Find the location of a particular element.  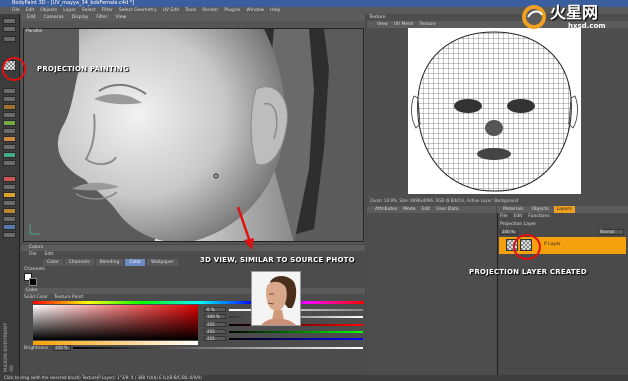

annotation-3d-view: 3D VIEW, SIMILAR TO SOURCE PHOTO is located at coordinates (277, 260).